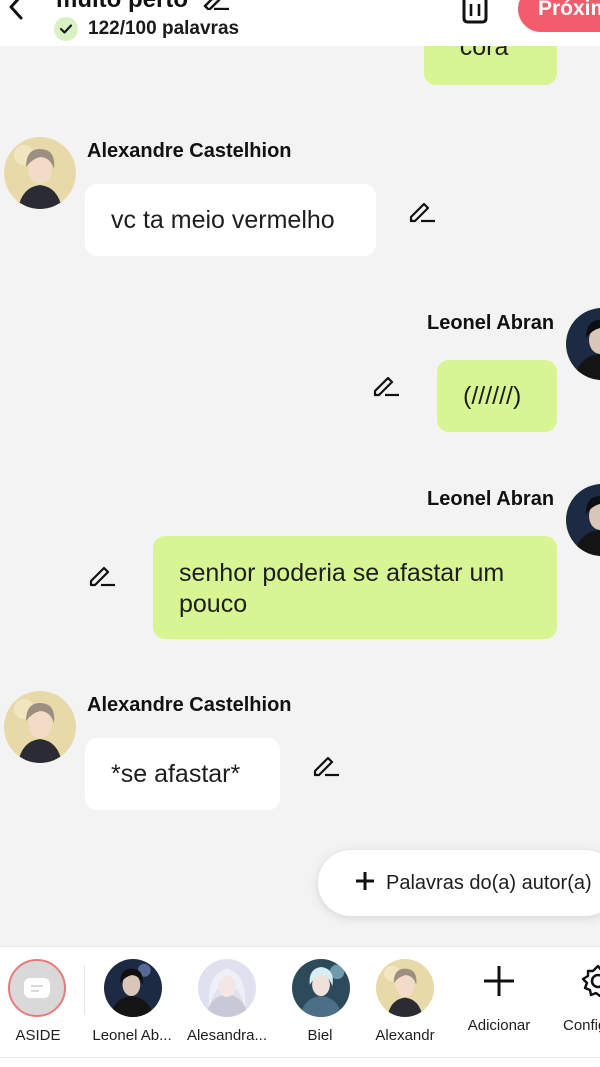 This screenshot has height=1067, width=600. What do you see at coordinates (164, 28) in the screenshot?
I see `word-count-label: 122/100 palavras` at bounding box center [164, 28].